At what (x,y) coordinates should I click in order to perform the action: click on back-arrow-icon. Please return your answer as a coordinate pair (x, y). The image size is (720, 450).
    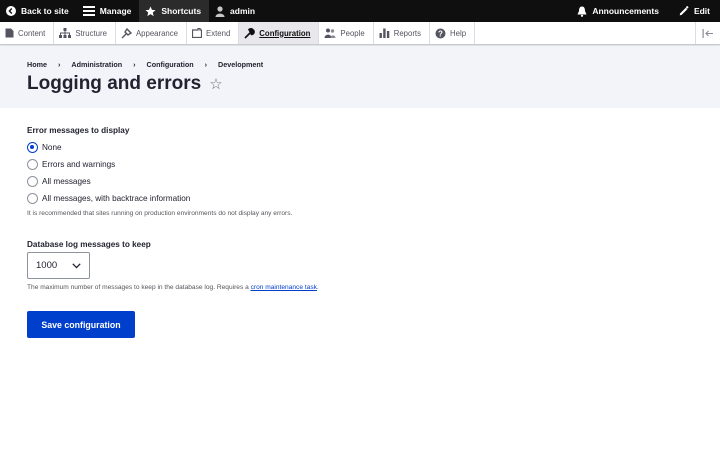
    Looking at the image, I should click on (11, 11).